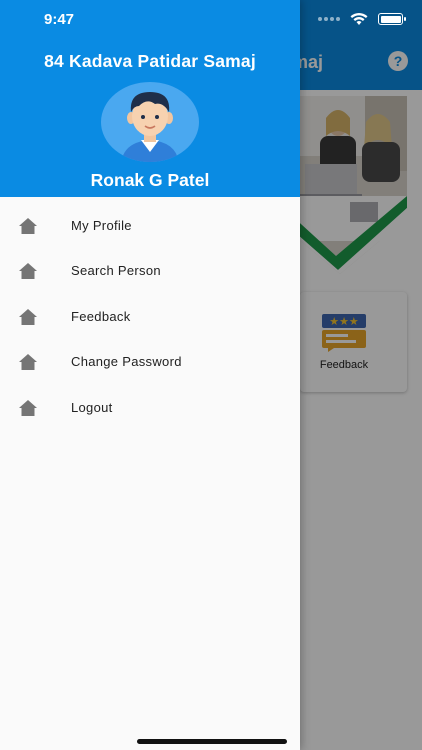 The width and height of the screenshot is (422, 750). Describe the element at coordinates (392, 19) in the screenshot. I see `battery-icon` at that location.